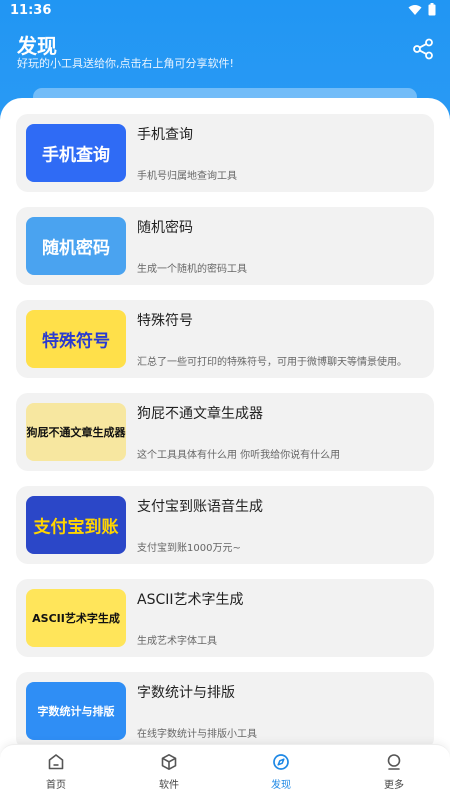 This screenshot has height=801, width=450. What do you see at coordinates (187, 176) in the screenshot?
I see `tool-description: 手机号归属地查询工具` at bounding box center [187, 176].